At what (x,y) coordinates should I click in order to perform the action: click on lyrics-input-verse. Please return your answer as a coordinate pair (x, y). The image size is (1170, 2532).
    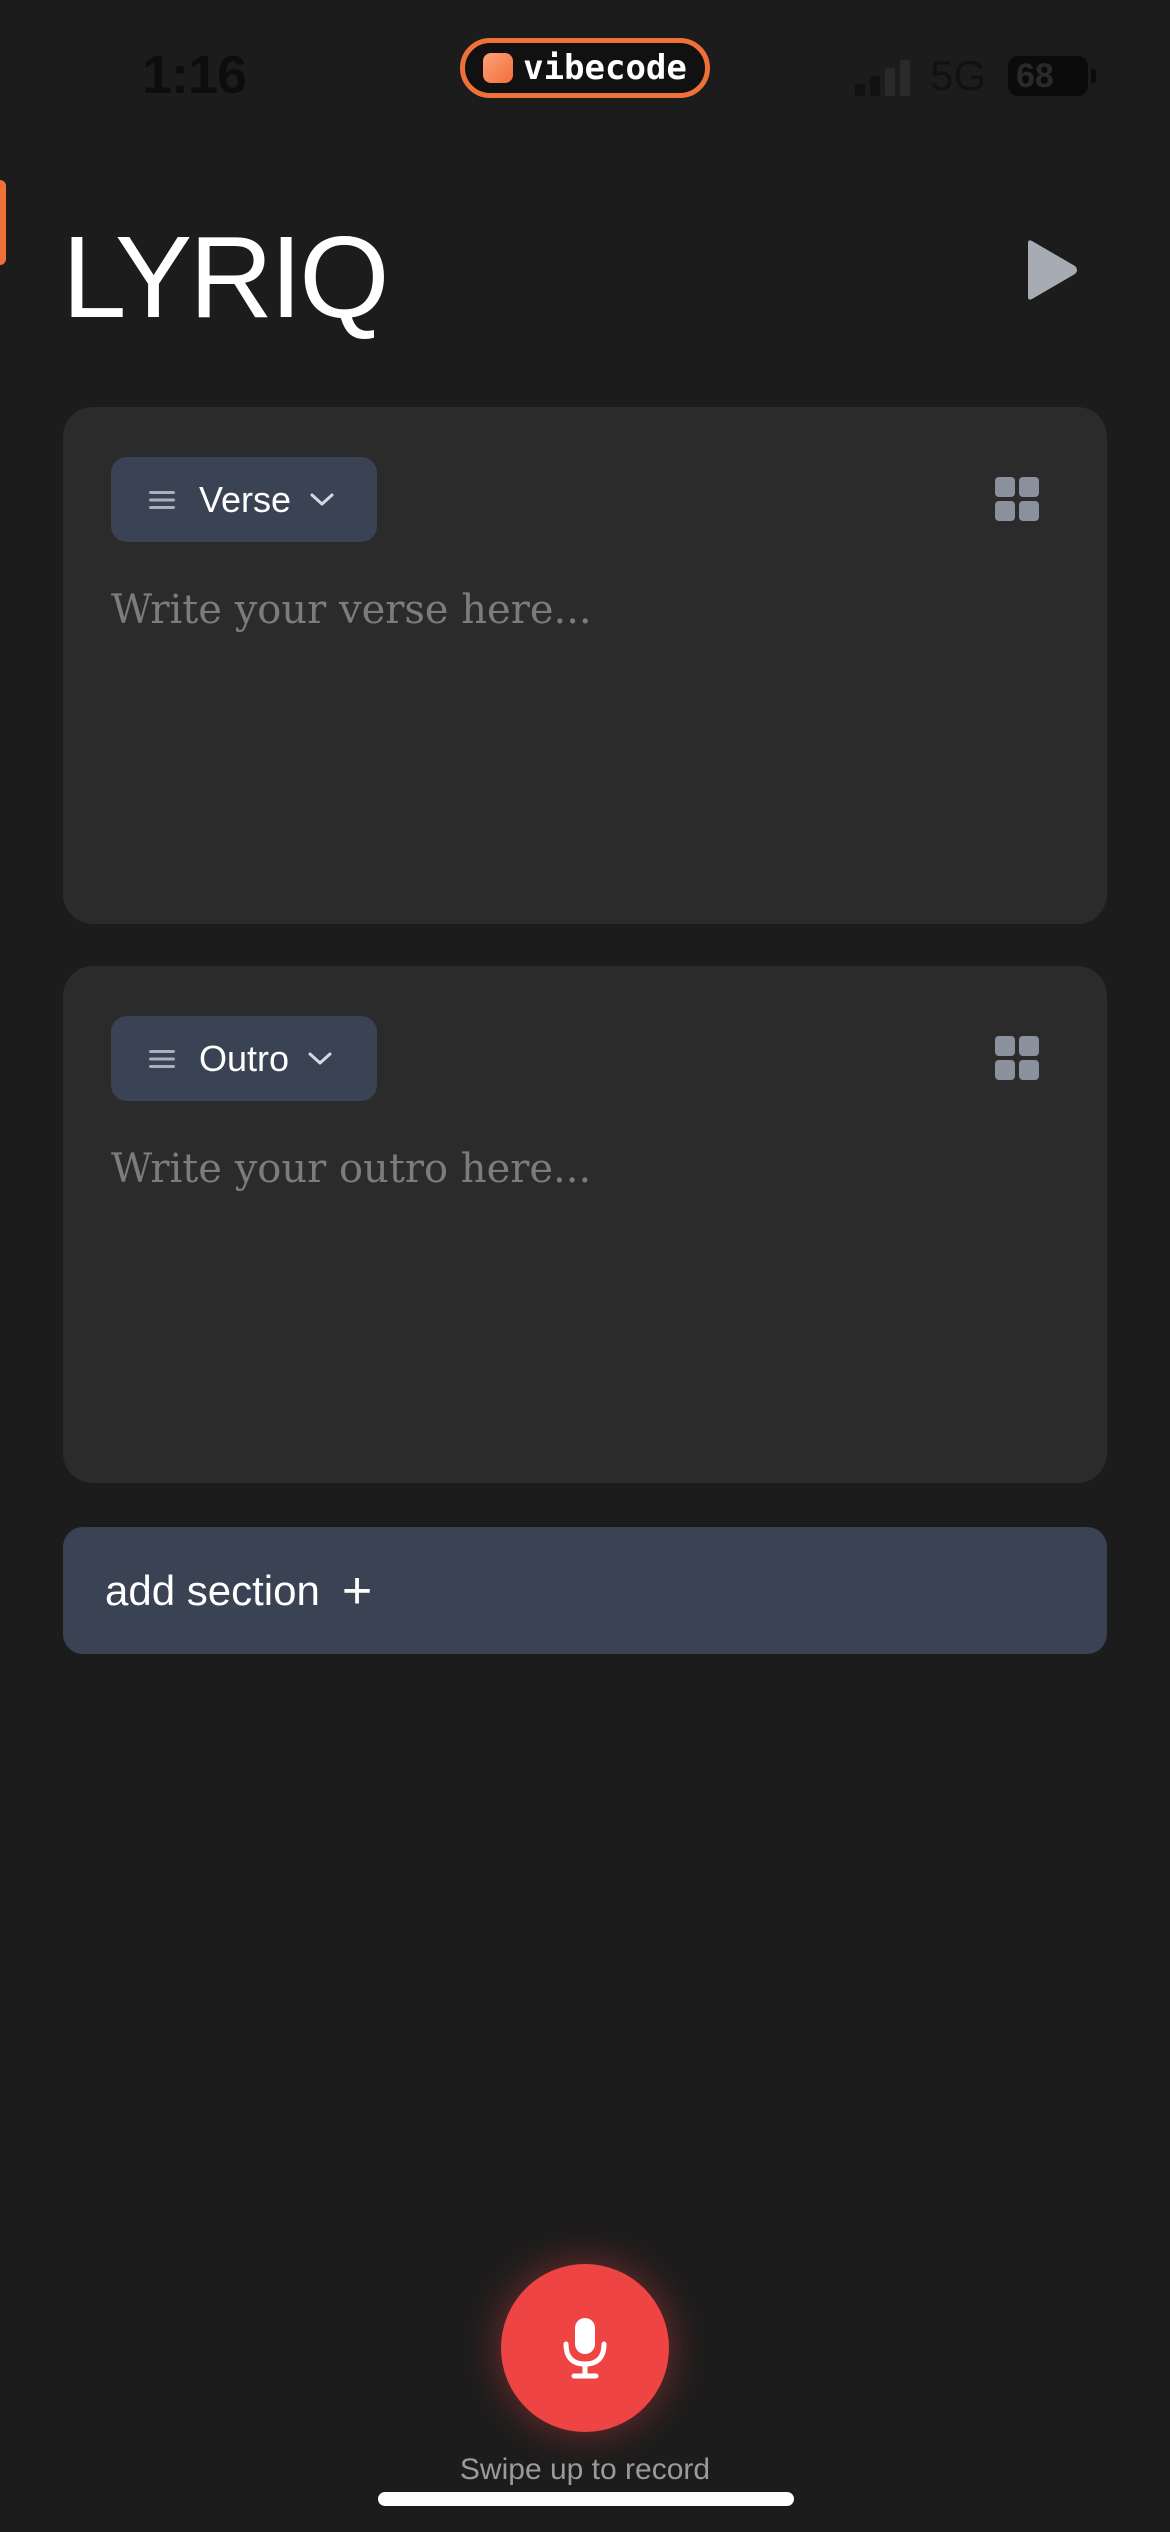
    Looking at the image, I should click on (581, 732).